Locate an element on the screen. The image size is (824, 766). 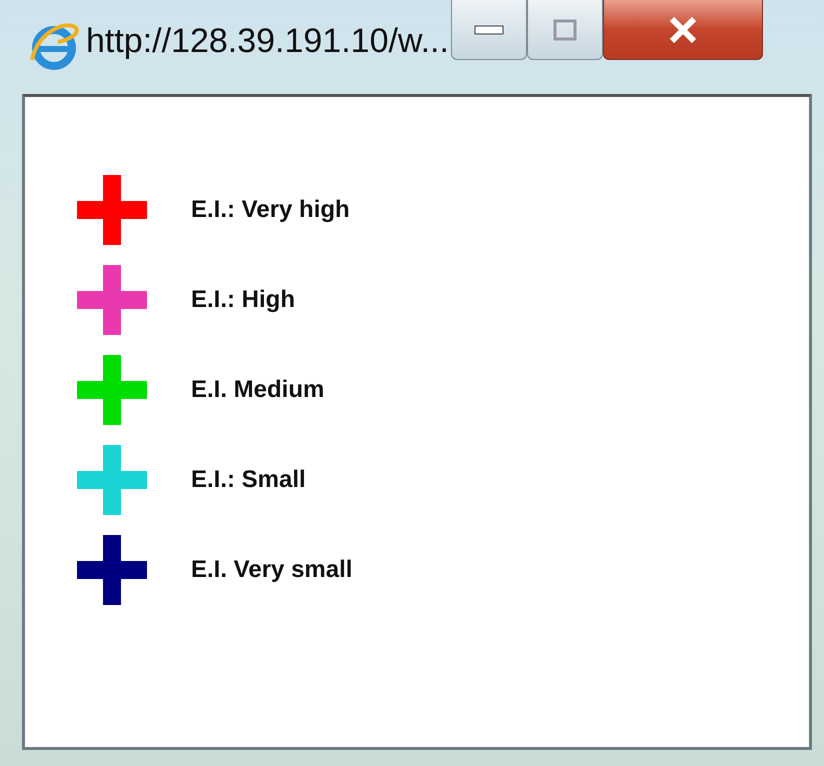
legend-label: E.I.: Very high is located at coordinates (270, 210).